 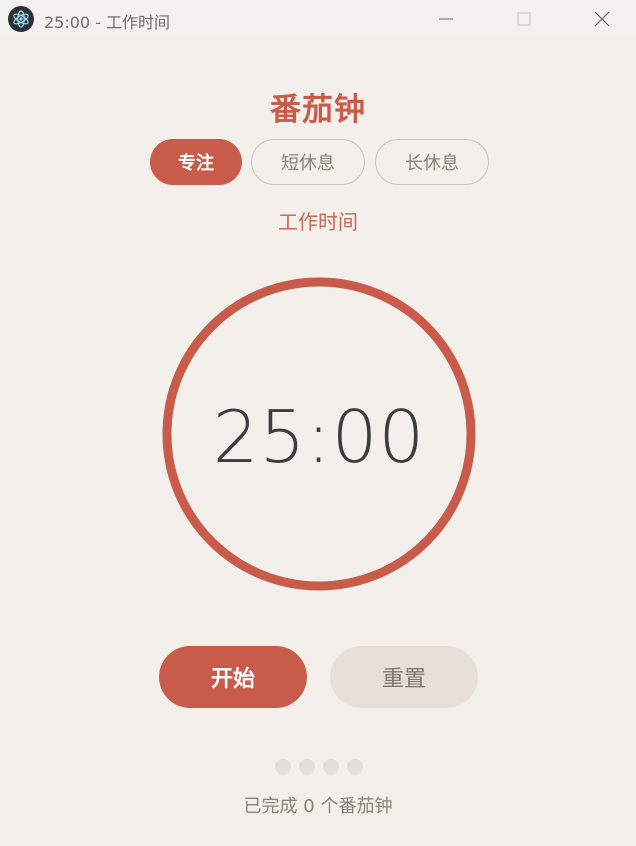 I want to click on minimize-button, so click(x=446, y=19).